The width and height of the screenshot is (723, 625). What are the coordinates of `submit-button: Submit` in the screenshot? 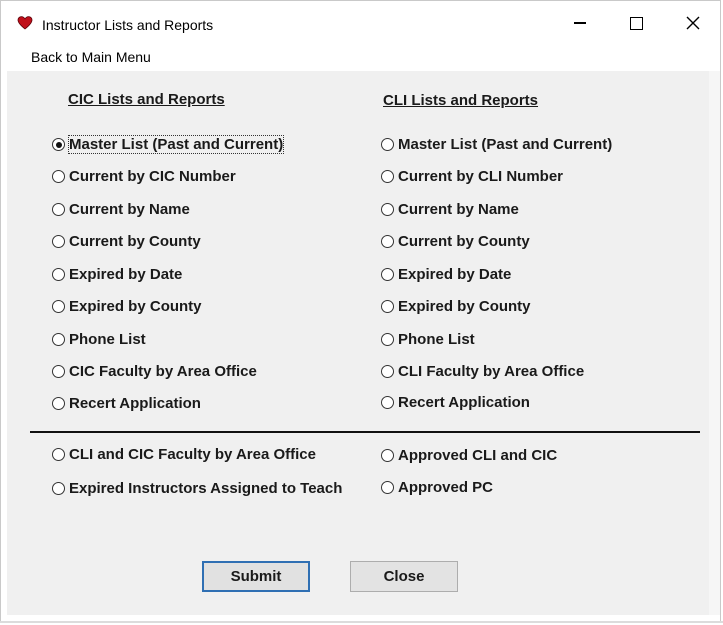 It's located at (256, 576).